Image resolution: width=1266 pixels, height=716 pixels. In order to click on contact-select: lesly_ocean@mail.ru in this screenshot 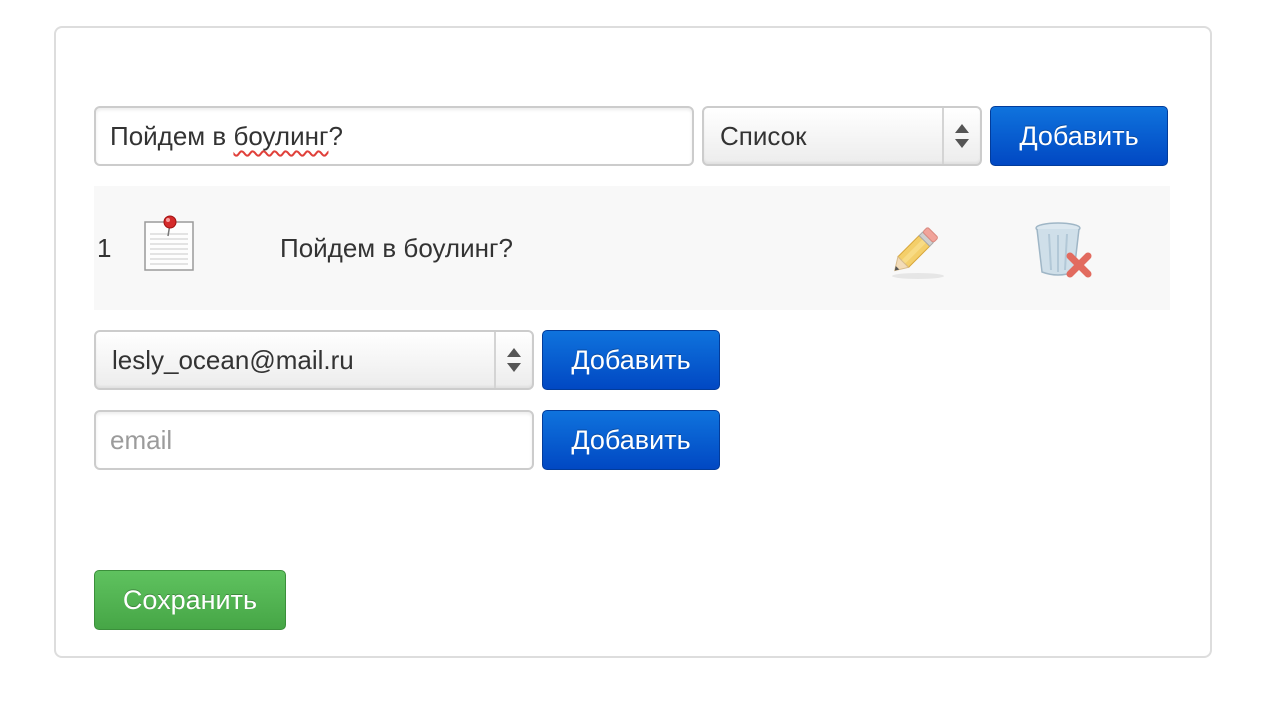, I will do `click(314, 360)`.